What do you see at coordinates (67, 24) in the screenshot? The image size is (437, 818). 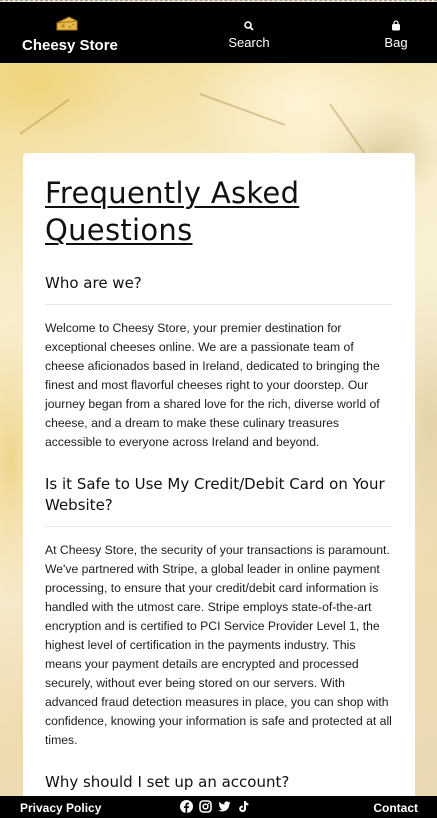 I see `cheese-icon` at bounding box center [67, 24].